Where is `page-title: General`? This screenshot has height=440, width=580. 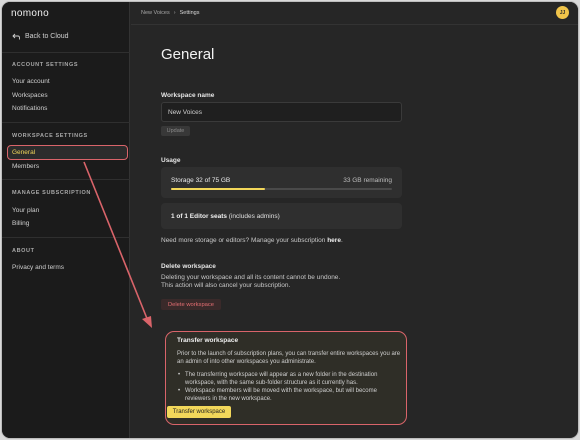 page-title: General is located at coordinates (188, 54).